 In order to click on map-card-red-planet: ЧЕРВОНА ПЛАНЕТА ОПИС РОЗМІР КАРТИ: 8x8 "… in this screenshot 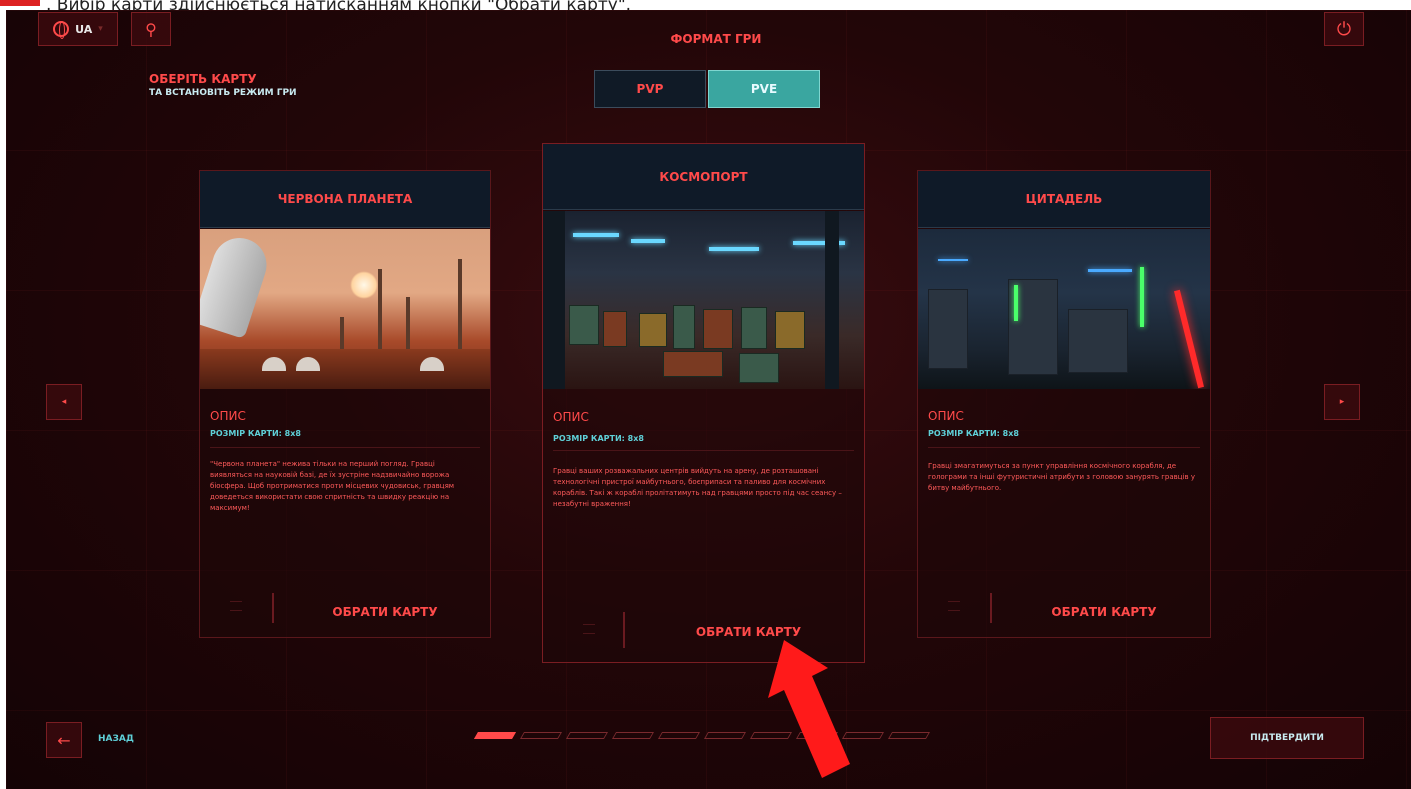, I will do `click(345, 404)`.